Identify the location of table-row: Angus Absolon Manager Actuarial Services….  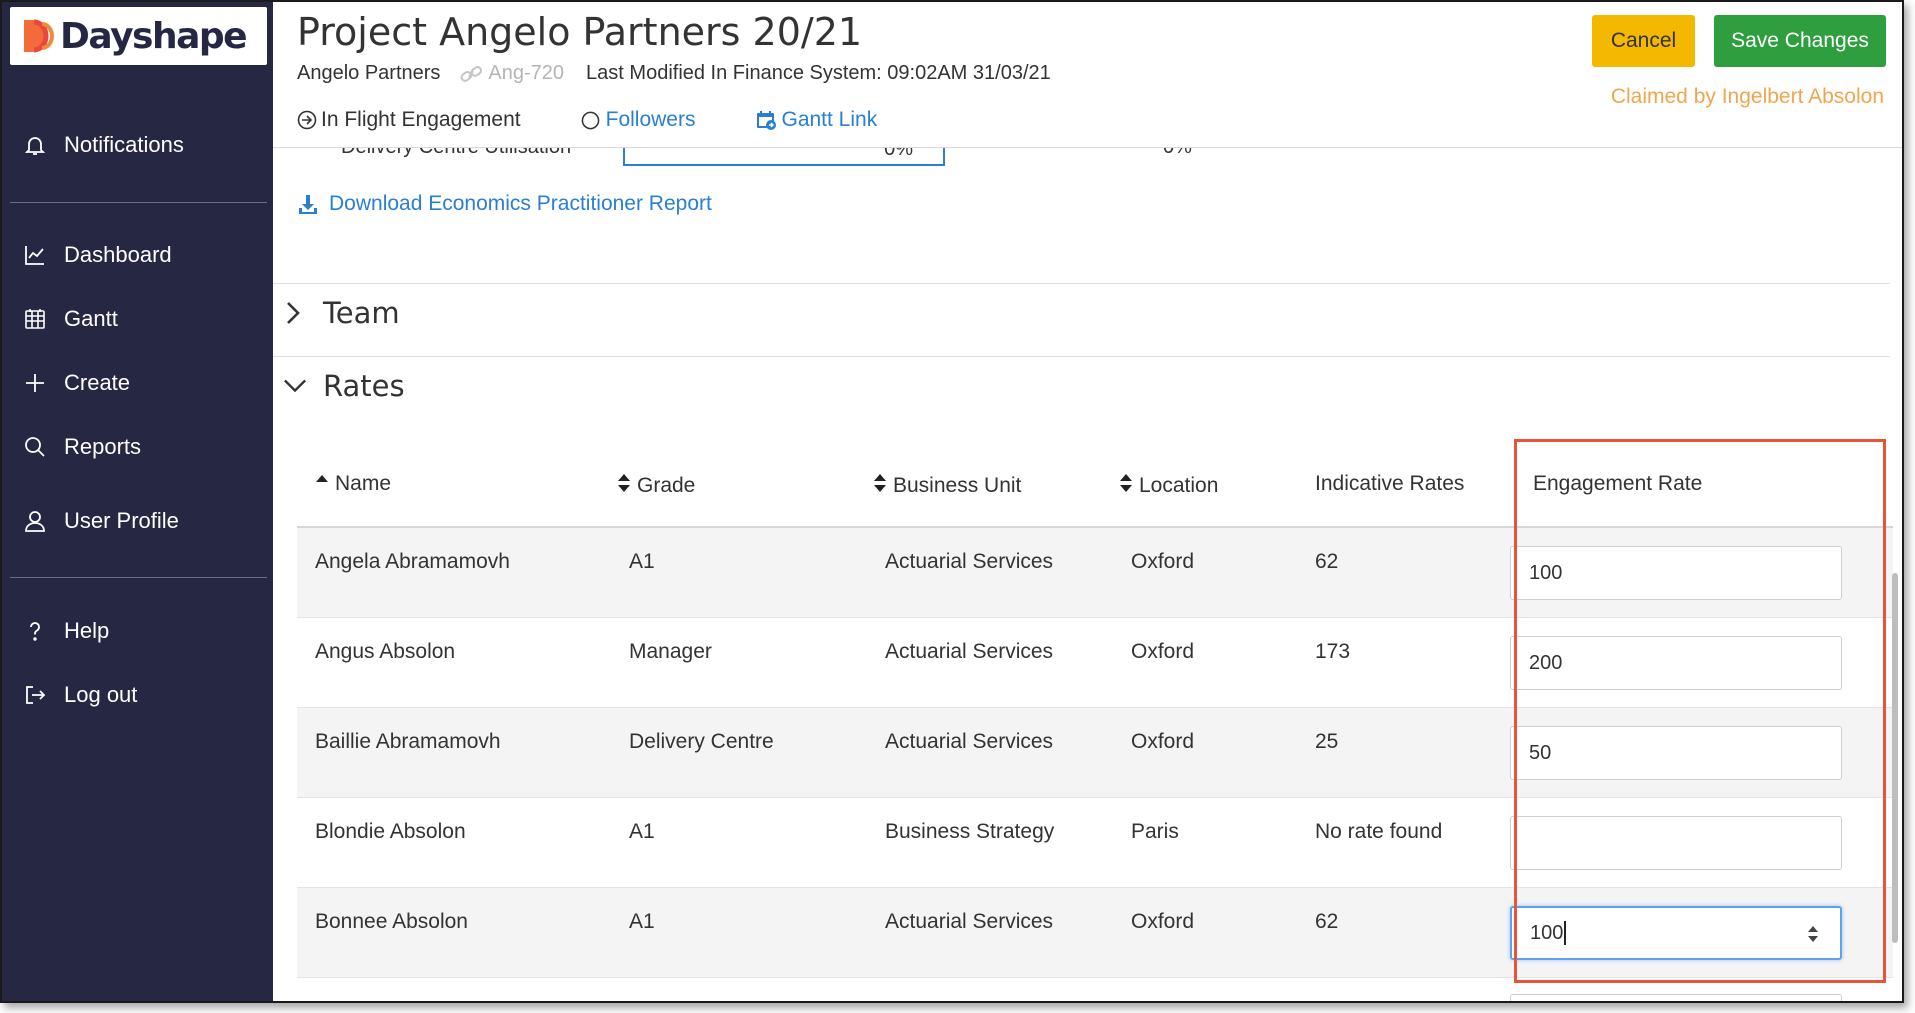
(1095, 663).